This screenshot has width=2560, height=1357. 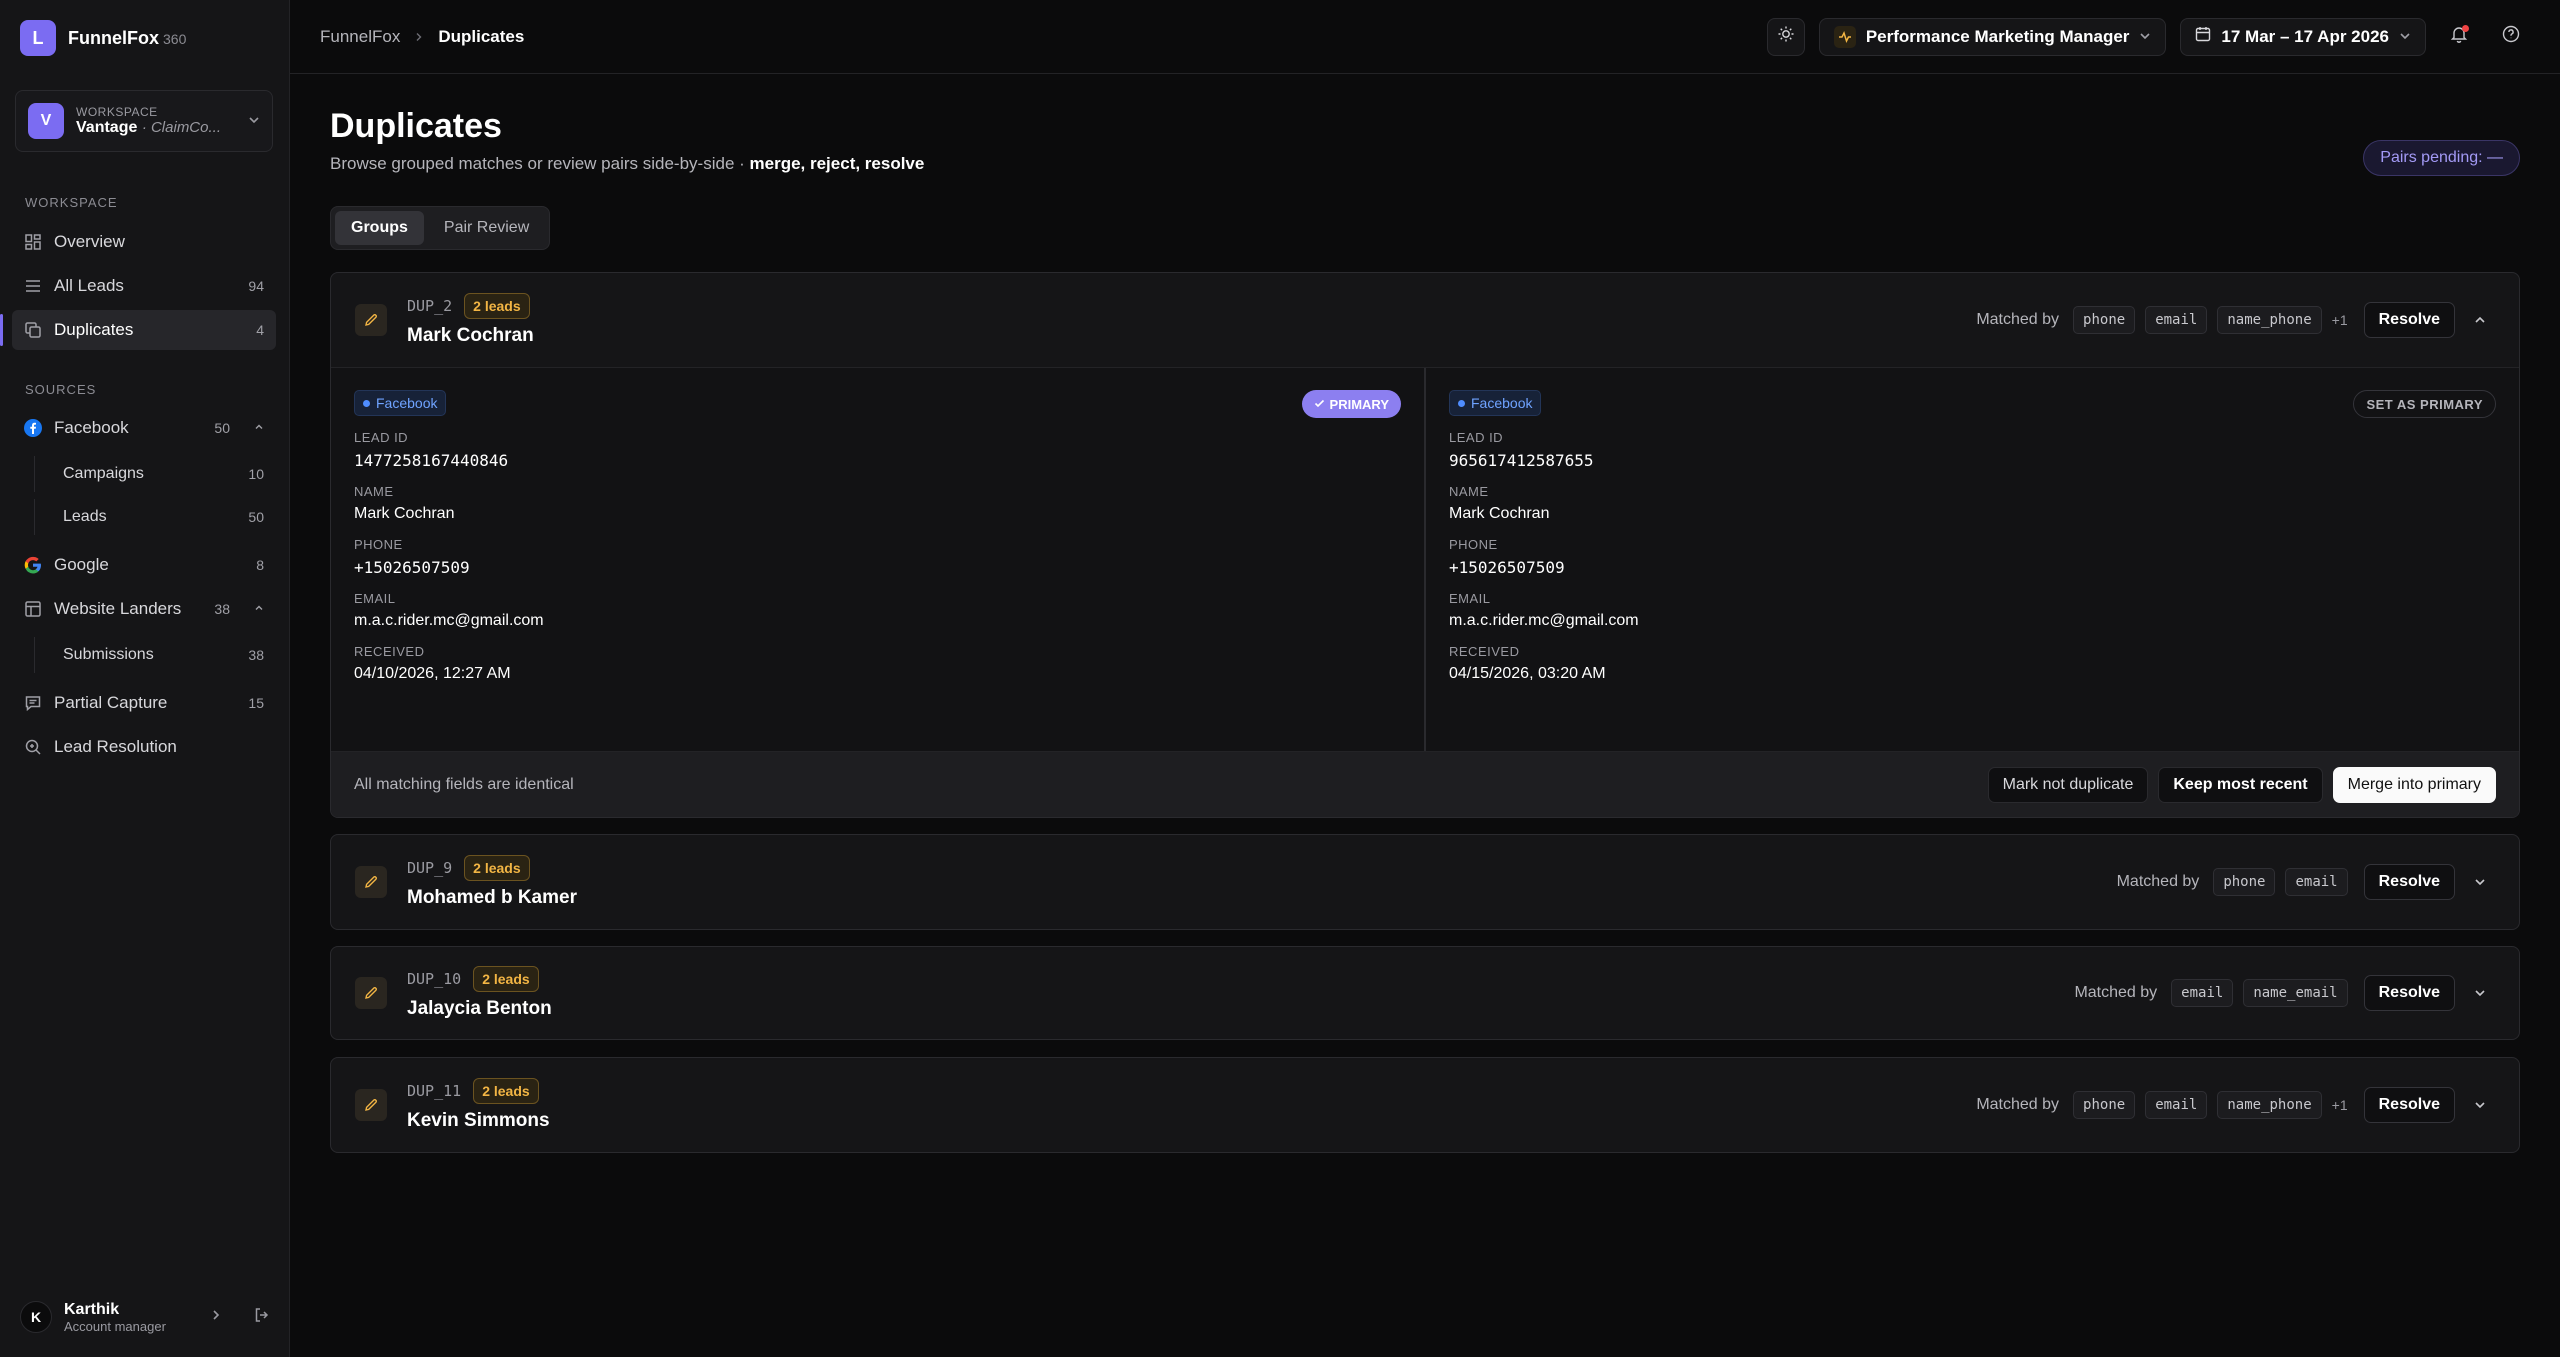 What do you see at coordinates (144, 703) in the screenshot?
I see `sidebar-item-partial-capture: Partial Capture 15` at bounding box center [144, 703].